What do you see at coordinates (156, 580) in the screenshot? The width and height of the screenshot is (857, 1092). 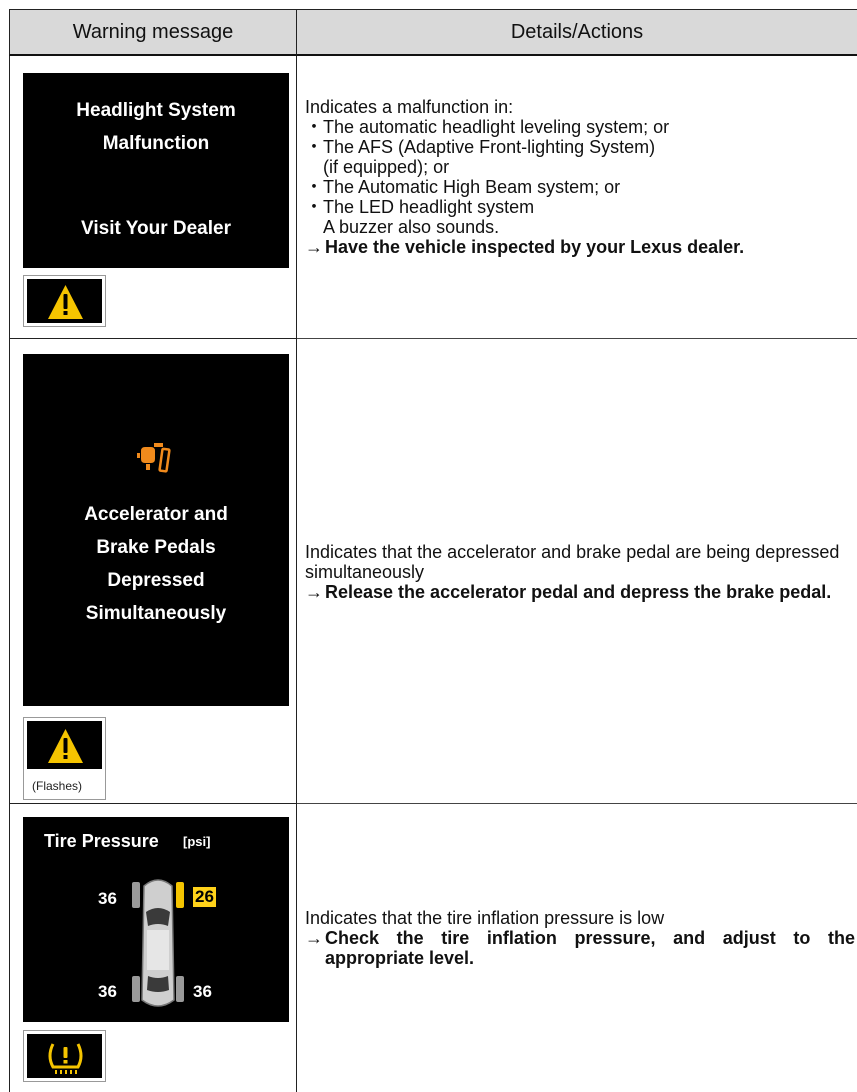 I see `screen-line: Depressed` at bounding box center [156, 580].